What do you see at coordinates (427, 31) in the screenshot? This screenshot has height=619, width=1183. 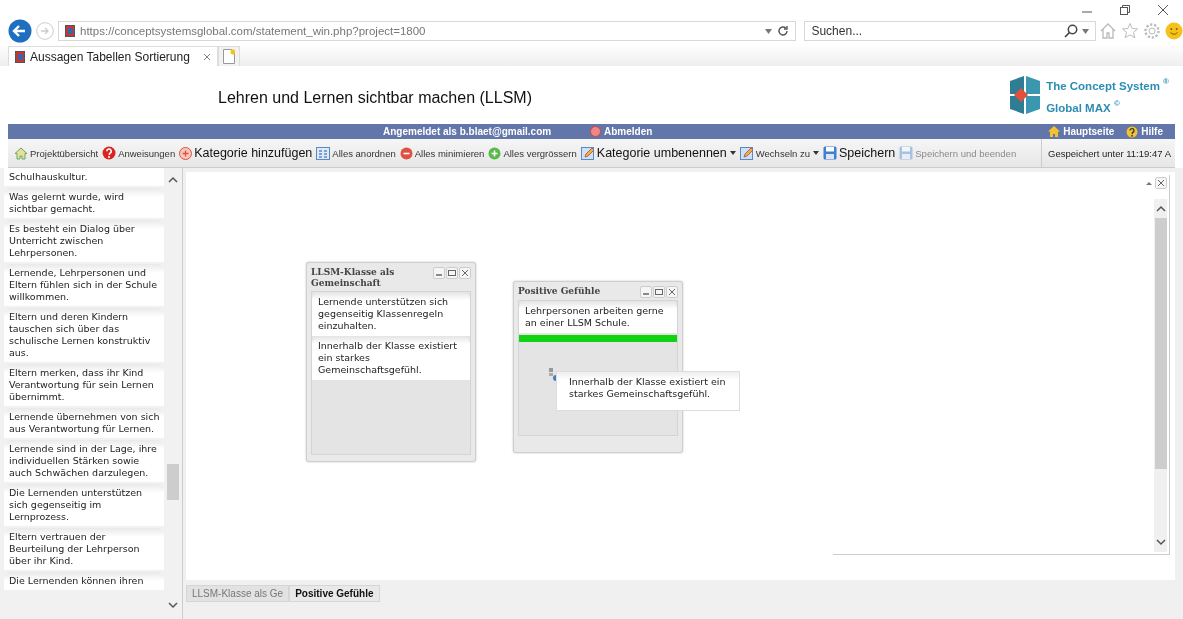 I see `address-field: https://conceptsystemsglobal.com/statement_win.php?project=1800` at bounding box center [427, 31].